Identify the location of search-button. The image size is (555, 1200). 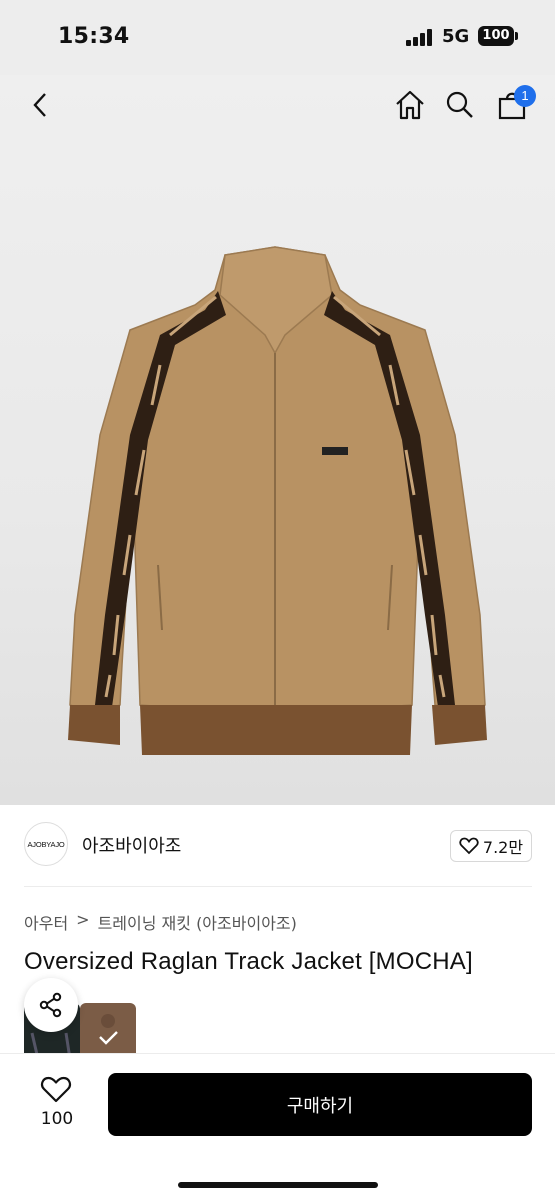
(460, 105).